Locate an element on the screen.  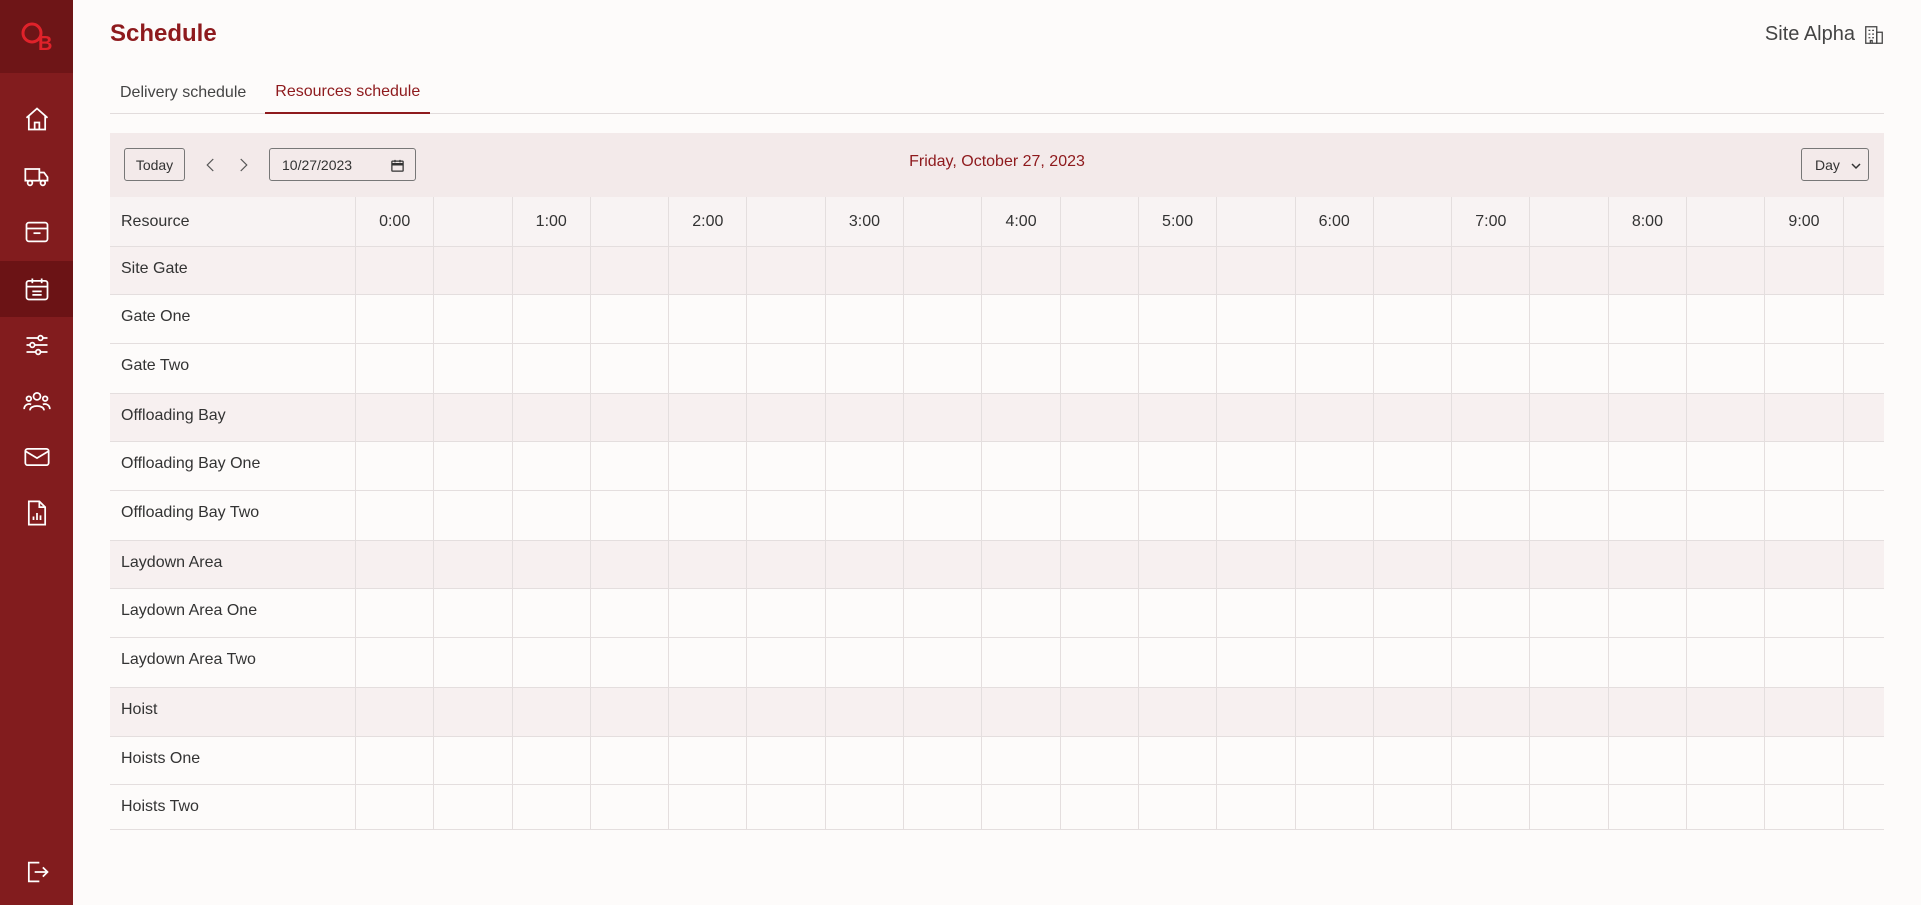
sidebar-item-reports is located at coordinates (36, 513).